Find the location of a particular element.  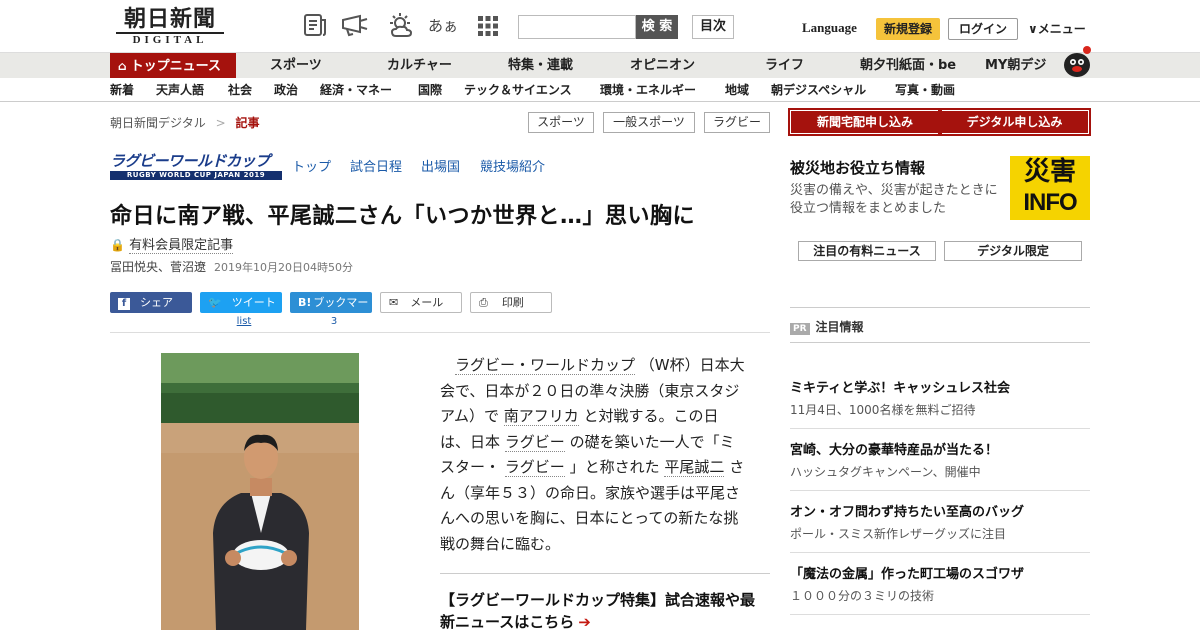

mail-button: ✉ メール is located at coordinates (421, 302).